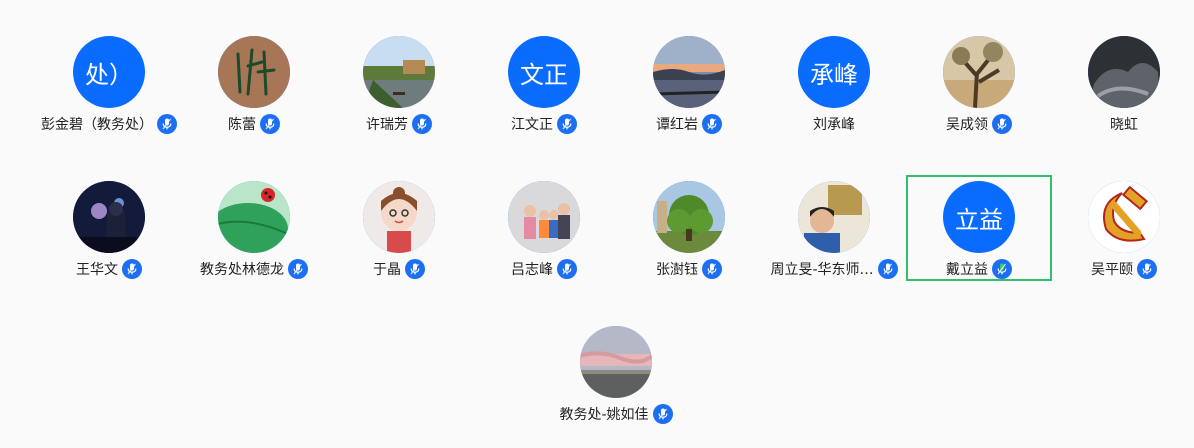  I want to click on hammer-sickle-icon, so click(1124, 217).